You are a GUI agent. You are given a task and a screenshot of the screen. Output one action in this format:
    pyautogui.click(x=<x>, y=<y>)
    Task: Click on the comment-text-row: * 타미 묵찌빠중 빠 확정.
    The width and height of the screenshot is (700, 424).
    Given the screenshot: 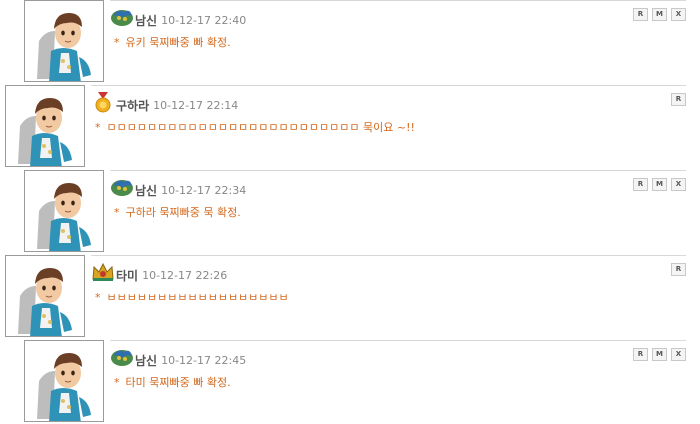 What is the action you would take?
    pyautogui.click(x=172, y=382)
    